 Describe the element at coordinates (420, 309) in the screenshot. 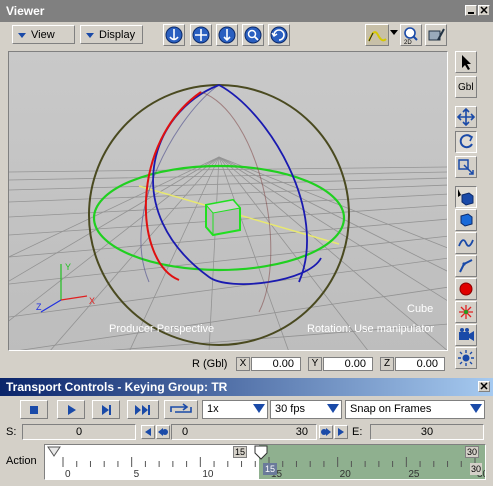

I see `selection-label: Cube` at that location.